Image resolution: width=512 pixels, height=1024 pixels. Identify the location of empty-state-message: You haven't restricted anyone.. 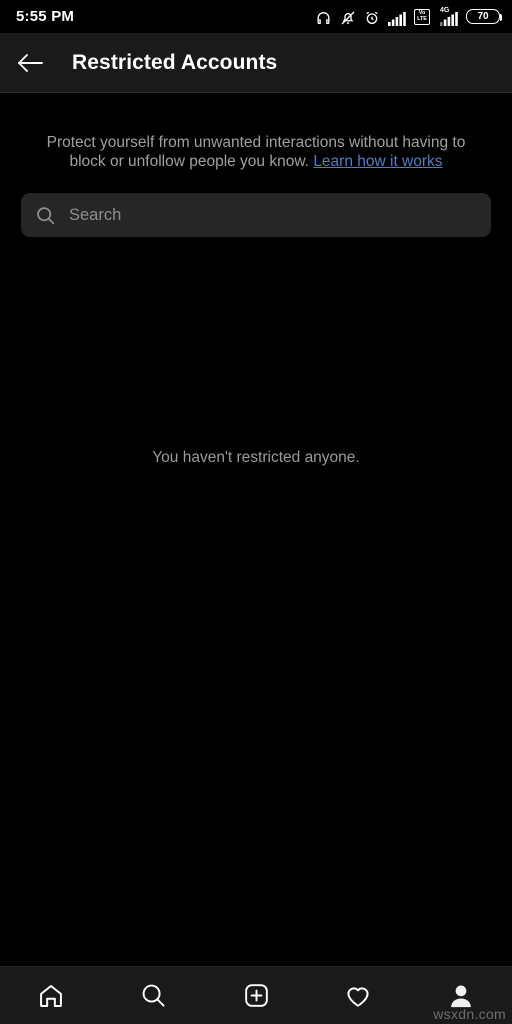
(256, 457).